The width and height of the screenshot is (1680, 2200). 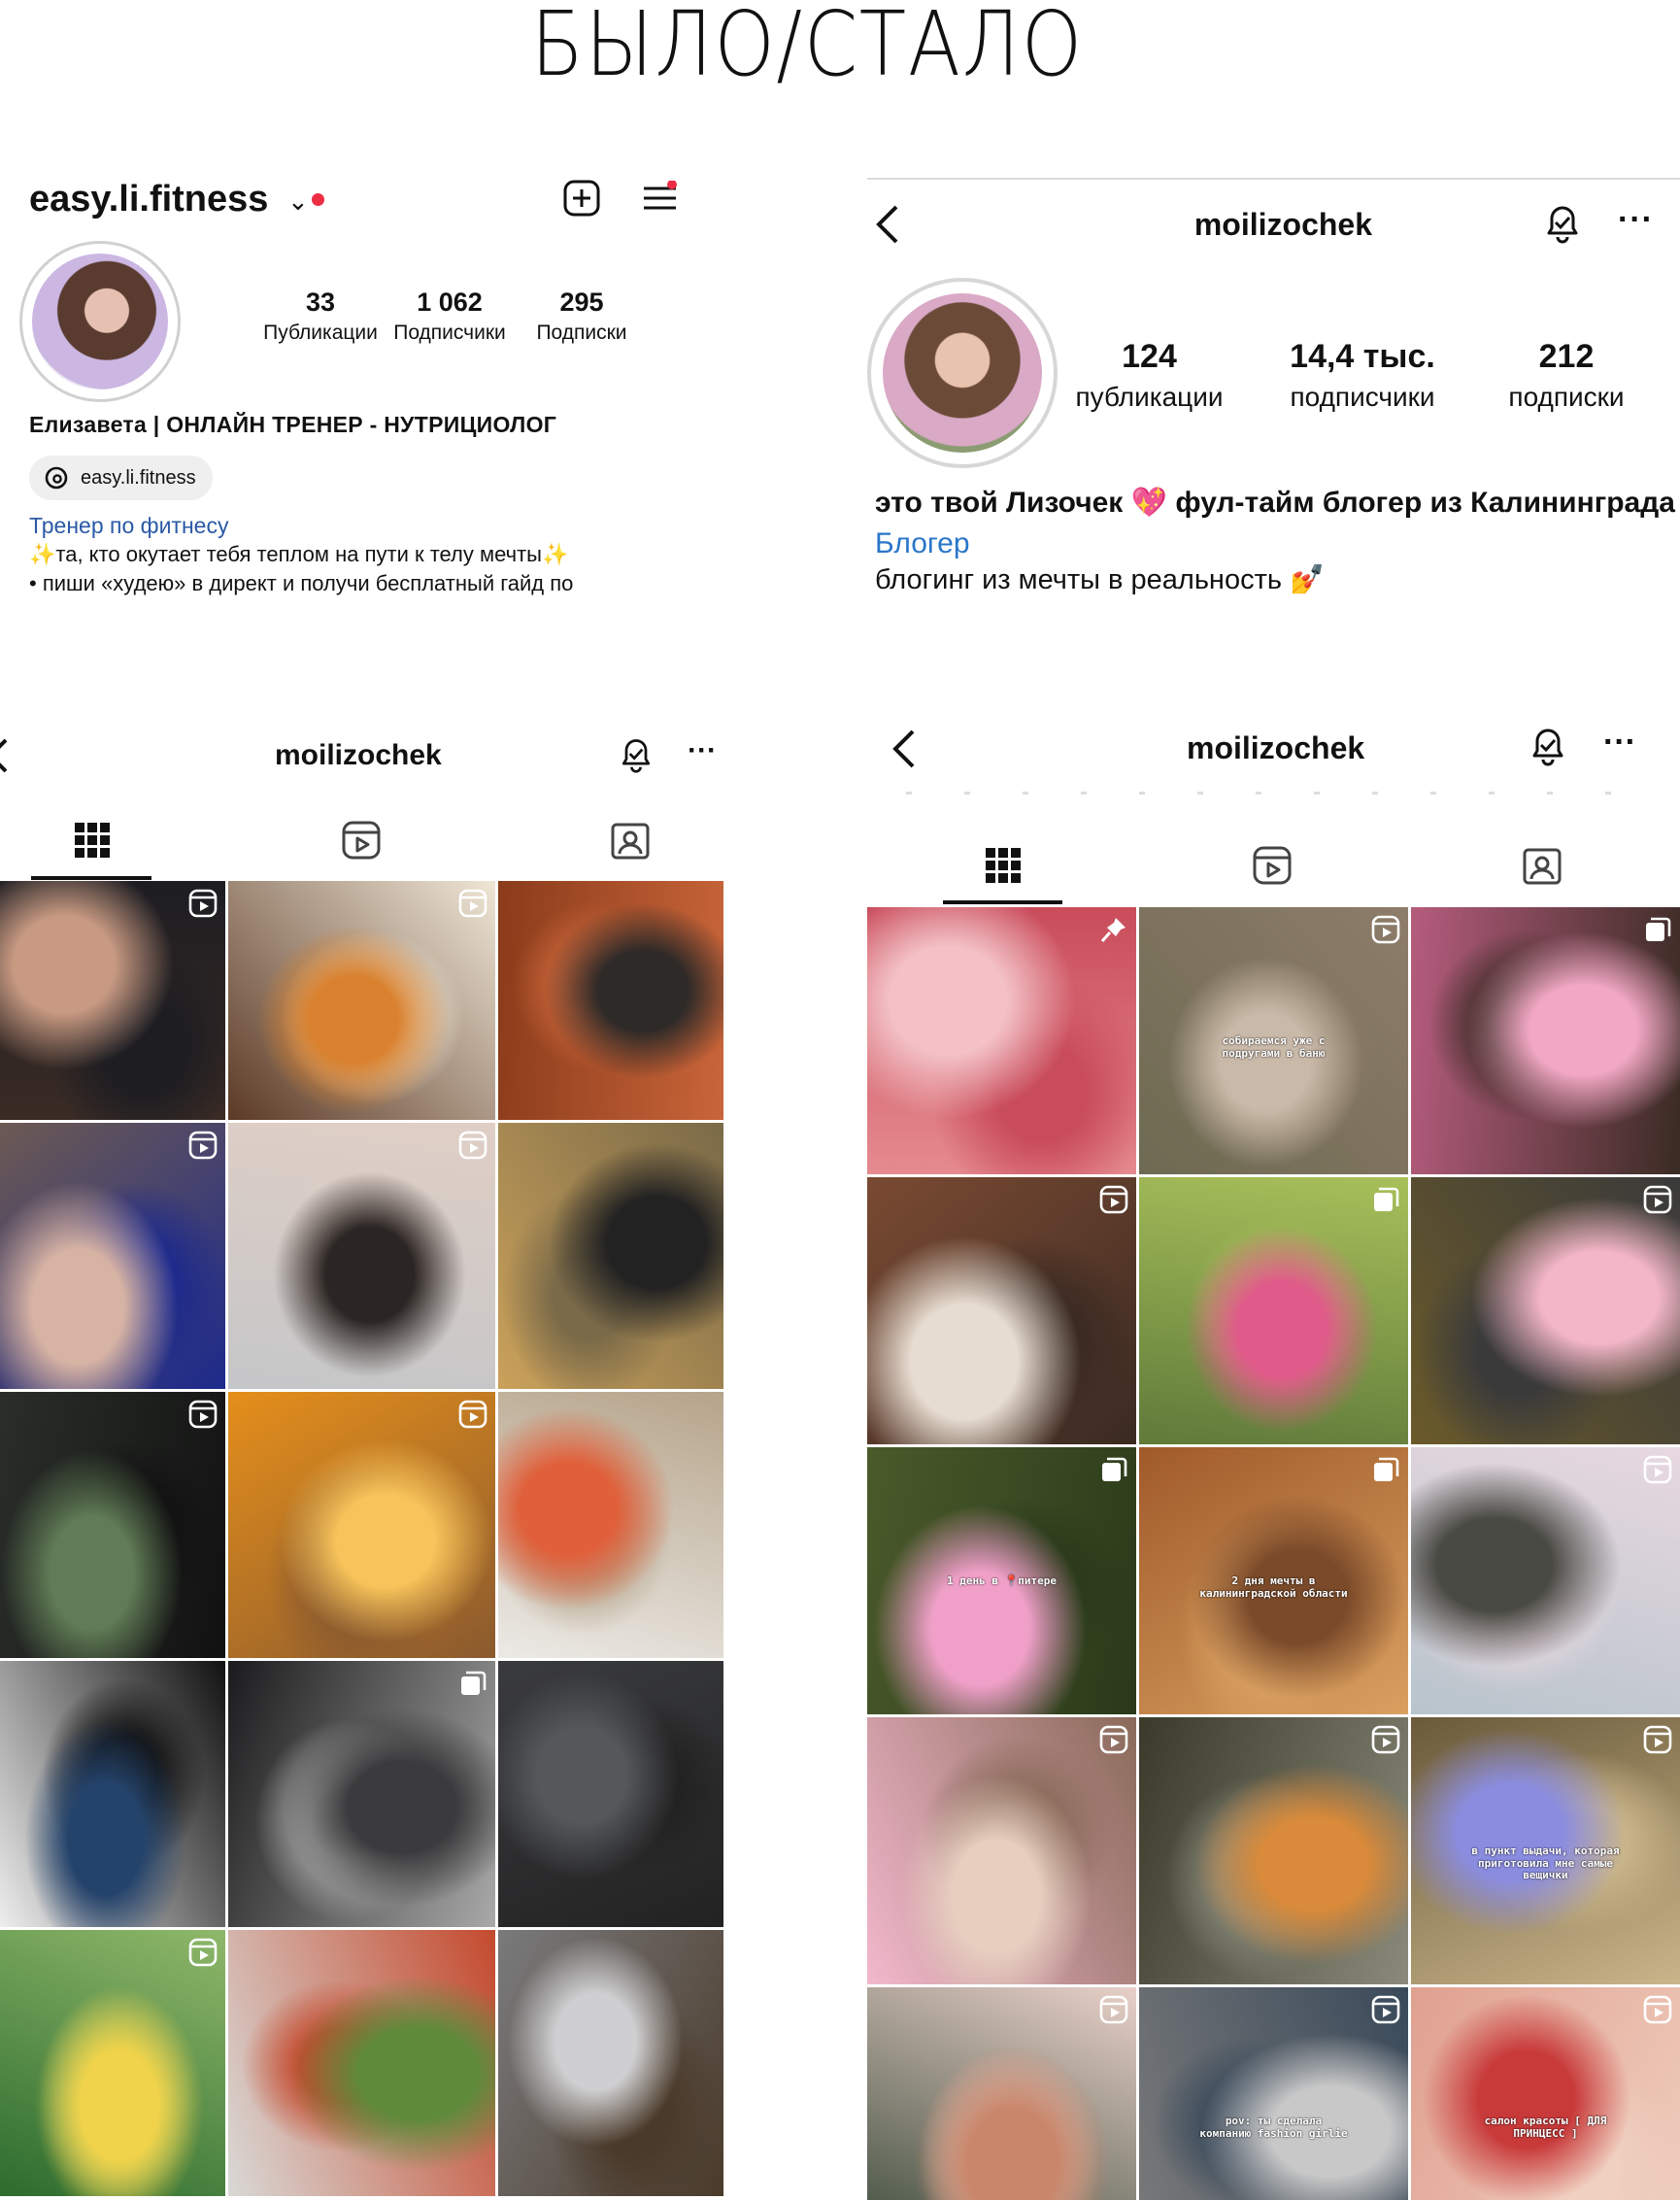 I want to click on post-thumbnail: 2 дня мечты в калининградской области, so click(x=1273, y=1580).